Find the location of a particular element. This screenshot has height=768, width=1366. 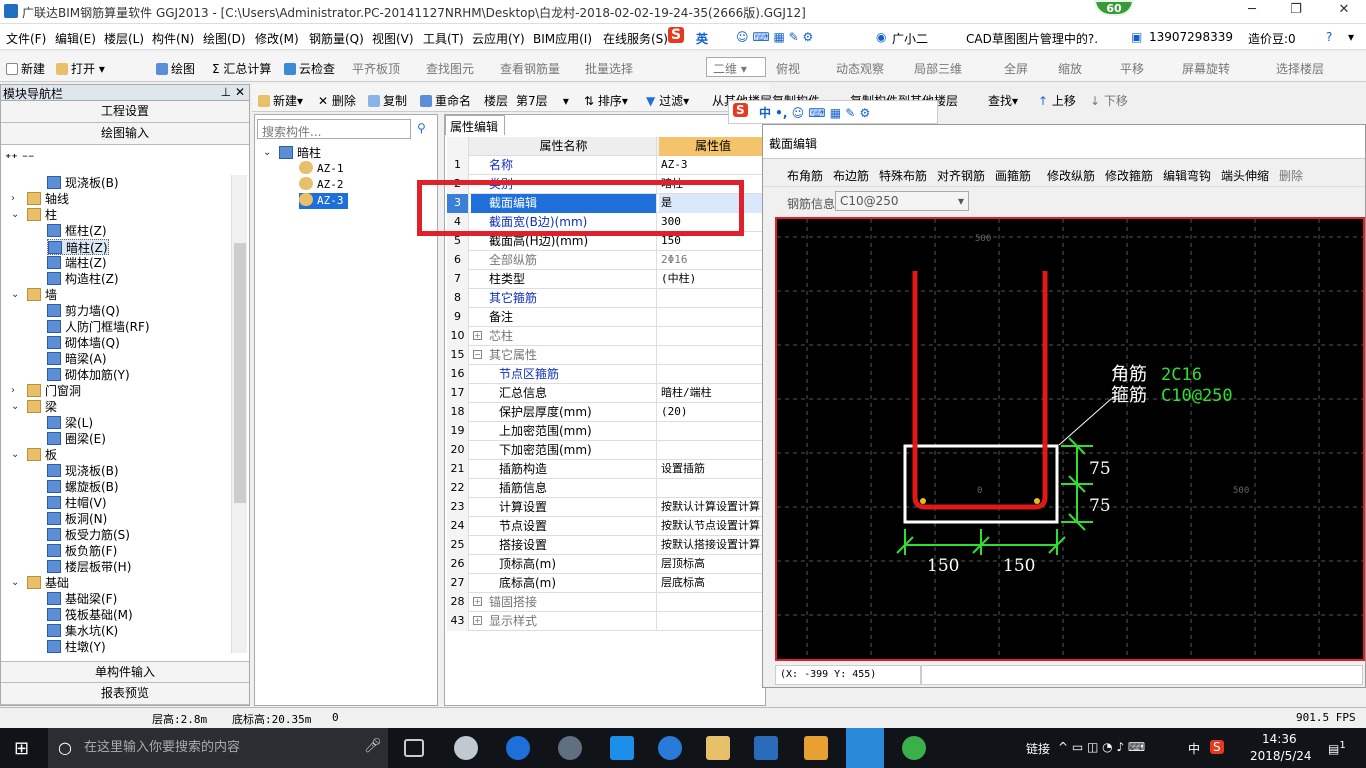

menu-modify: 修改(M) is located at coordinates (277, 38).